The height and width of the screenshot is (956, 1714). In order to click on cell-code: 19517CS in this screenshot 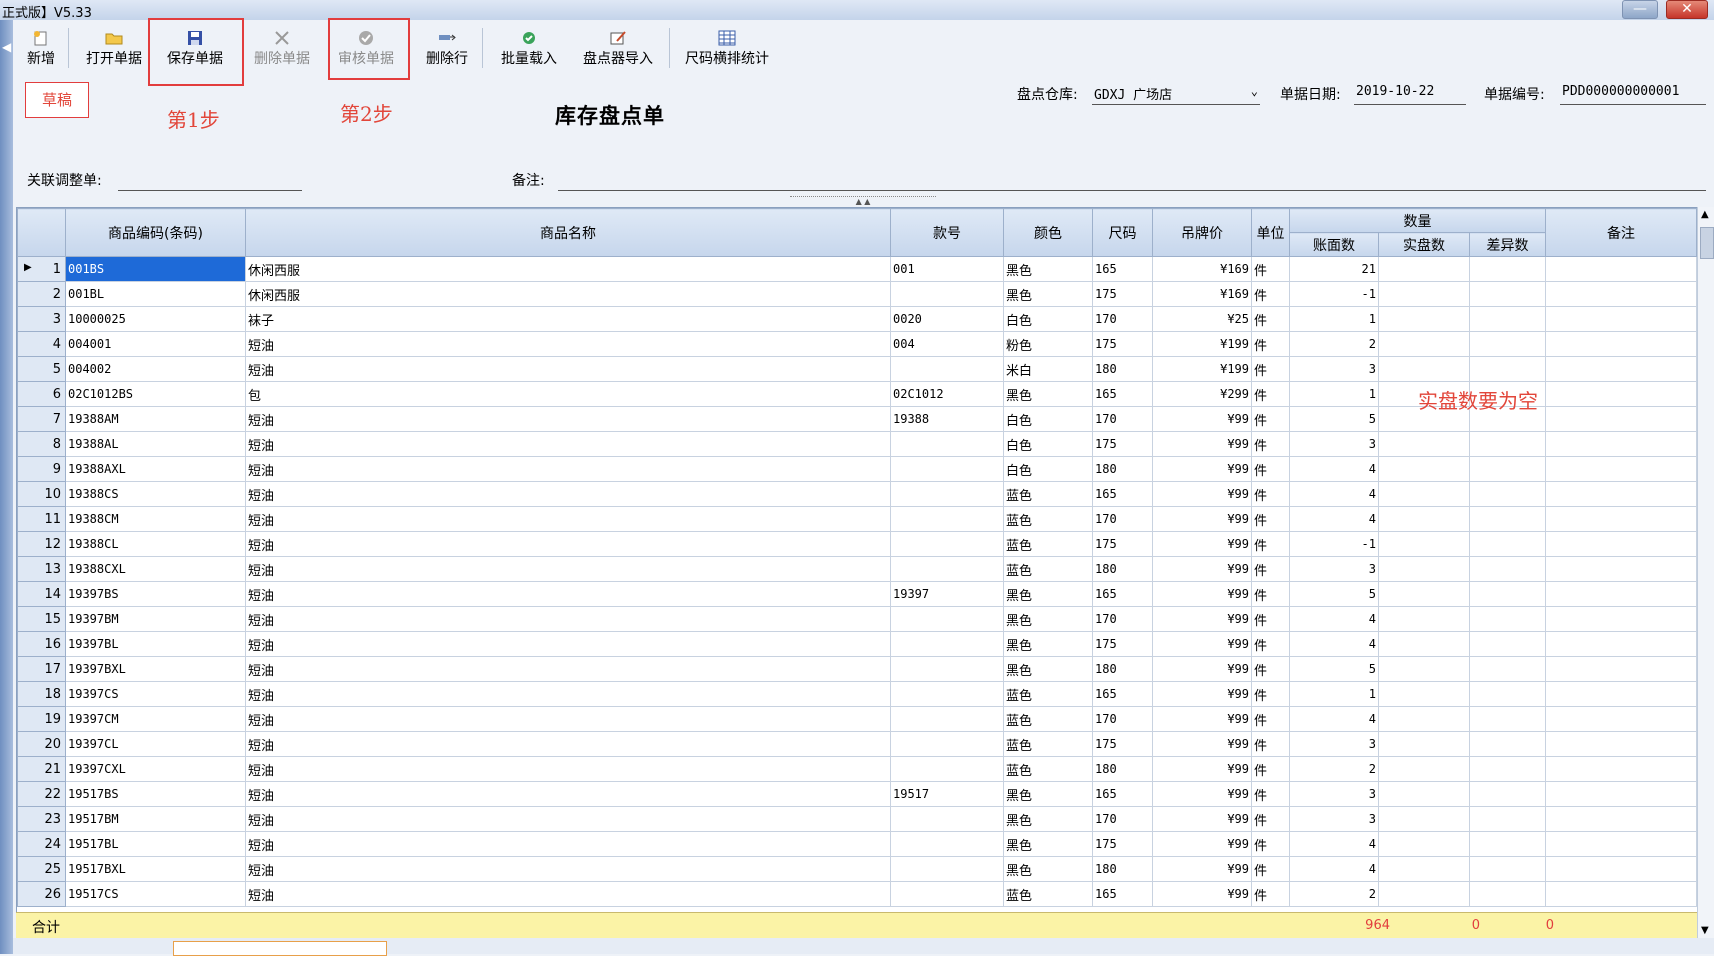, I will do `click(155, 894)`.